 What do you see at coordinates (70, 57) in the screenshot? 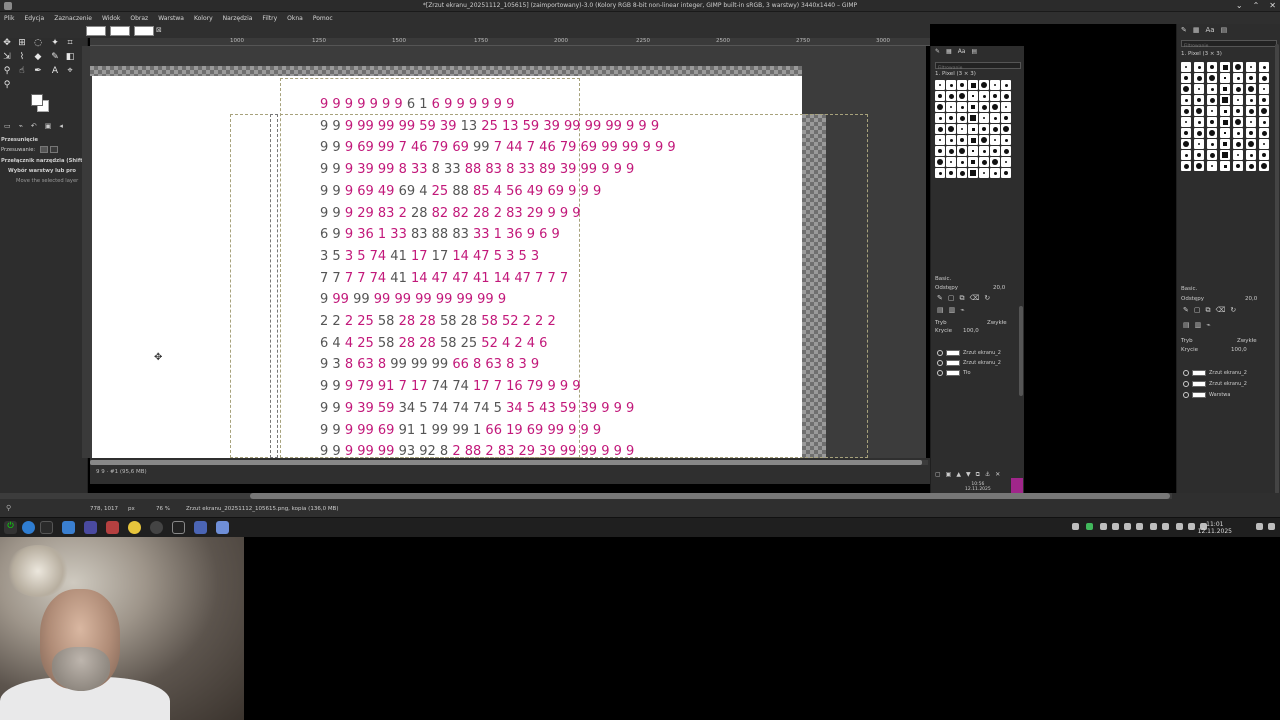
I see `eraser-icon: ◧` at bounding box center [70, 57].